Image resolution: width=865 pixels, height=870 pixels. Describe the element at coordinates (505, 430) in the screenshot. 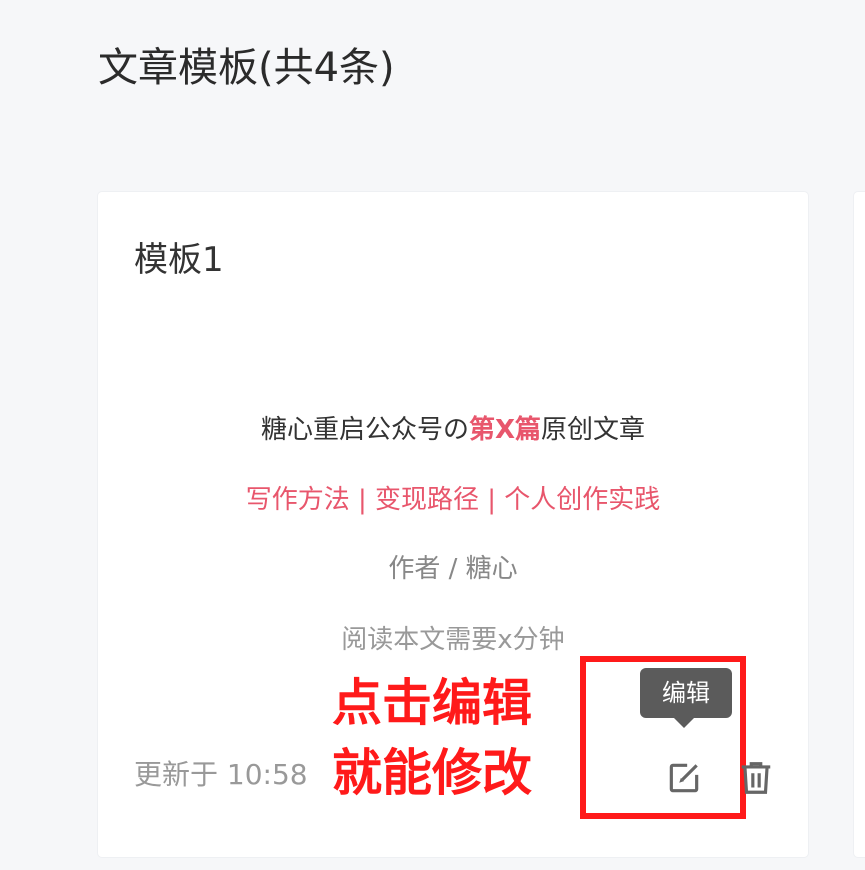

I see `preview-line-1-accent: 第X篇` at that location.